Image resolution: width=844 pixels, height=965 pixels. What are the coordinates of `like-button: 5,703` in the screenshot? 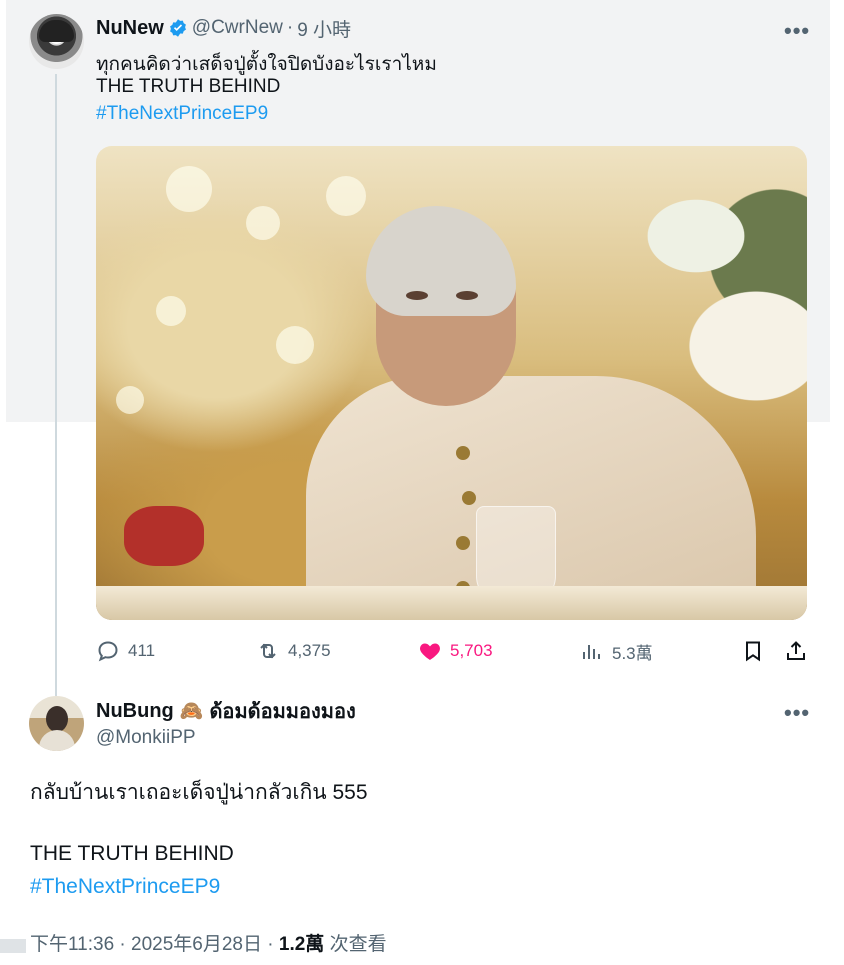 It's located at (455, 651).